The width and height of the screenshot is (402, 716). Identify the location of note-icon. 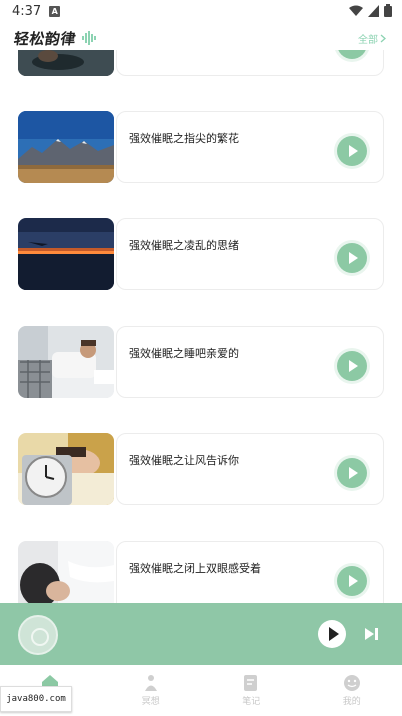
(251, 683).